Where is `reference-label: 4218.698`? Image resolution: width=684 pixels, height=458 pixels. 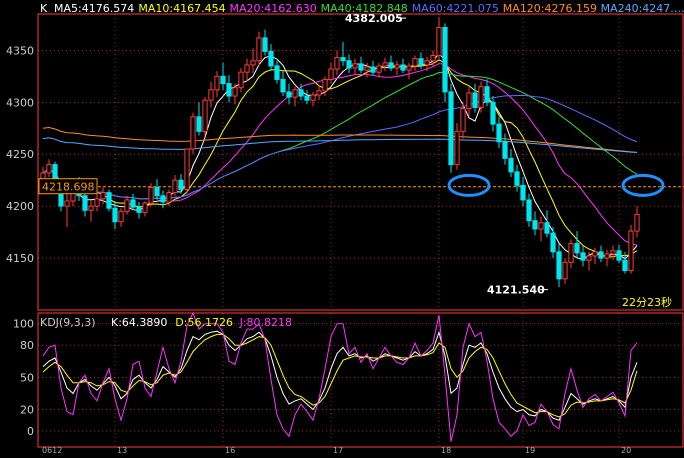 reference-label: 4218.698 is located at coordinates (68, 187).